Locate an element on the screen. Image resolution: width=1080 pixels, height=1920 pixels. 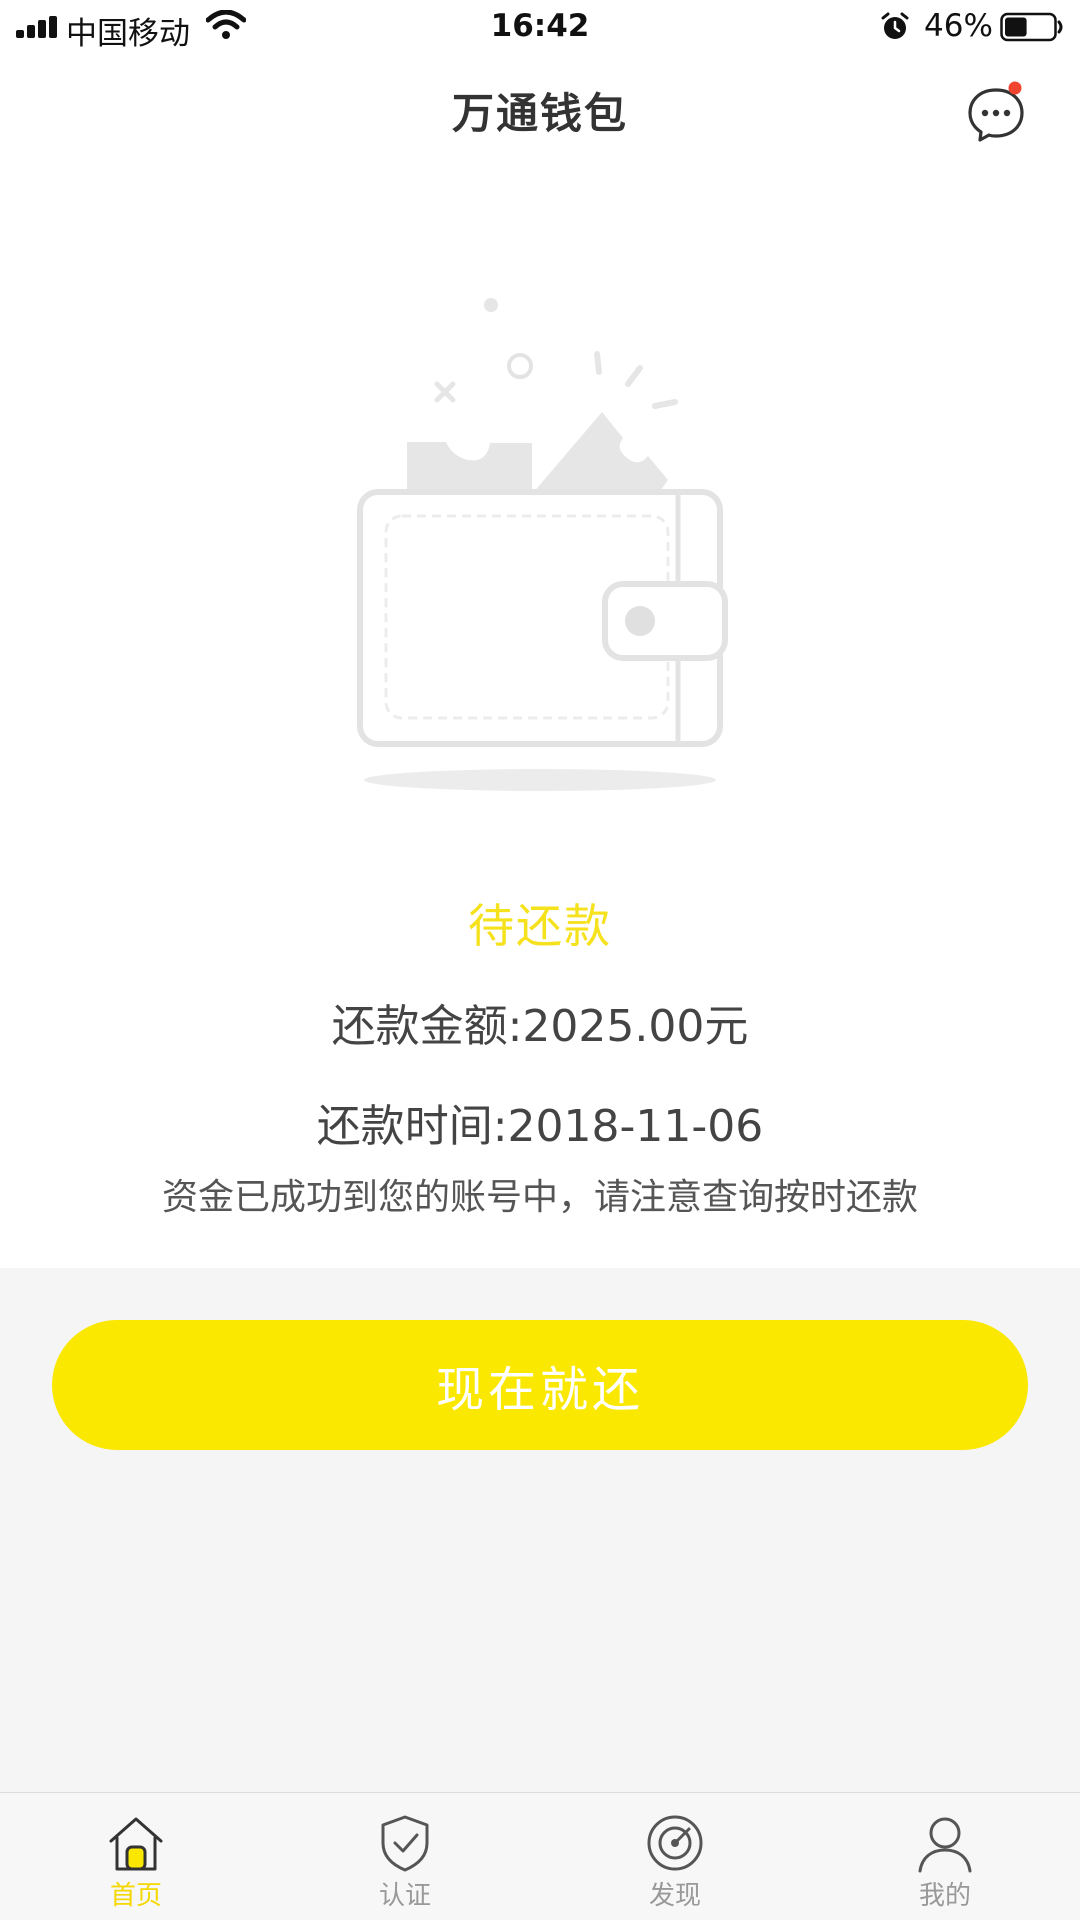
repayment-date: 还款时间:2018-11-06 is located at coordinates (540, 1126).